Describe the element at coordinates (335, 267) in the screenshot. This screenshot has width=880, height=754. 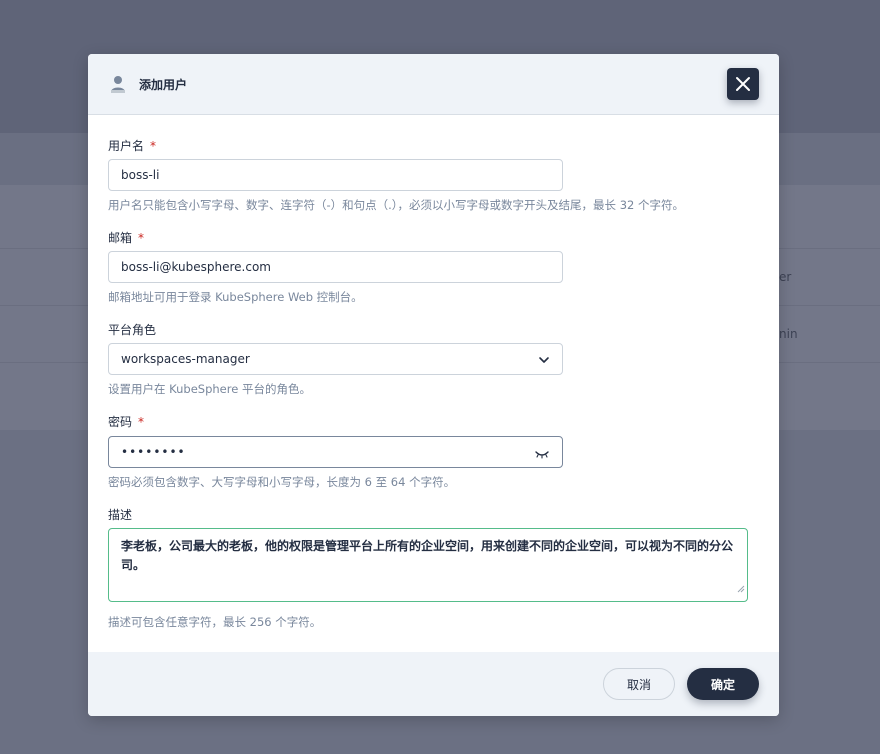
I see `email-input: boss-li@kubesphere.com` at that location.